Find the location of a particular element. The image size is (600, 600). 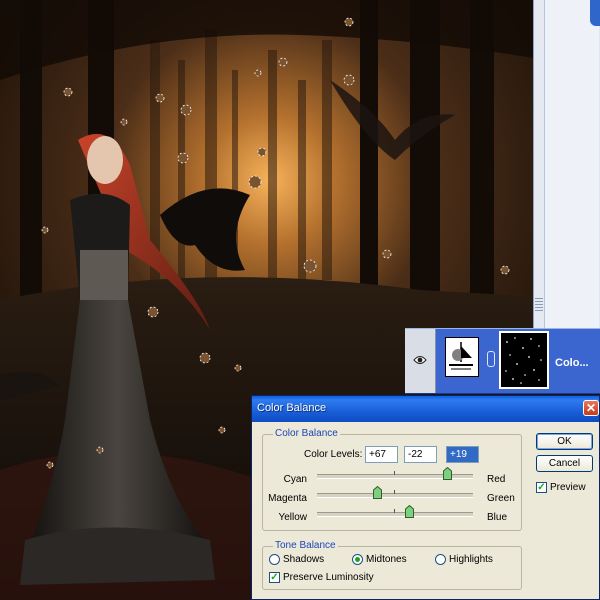

scrollbar-grip is located at coordinates (539, 305).